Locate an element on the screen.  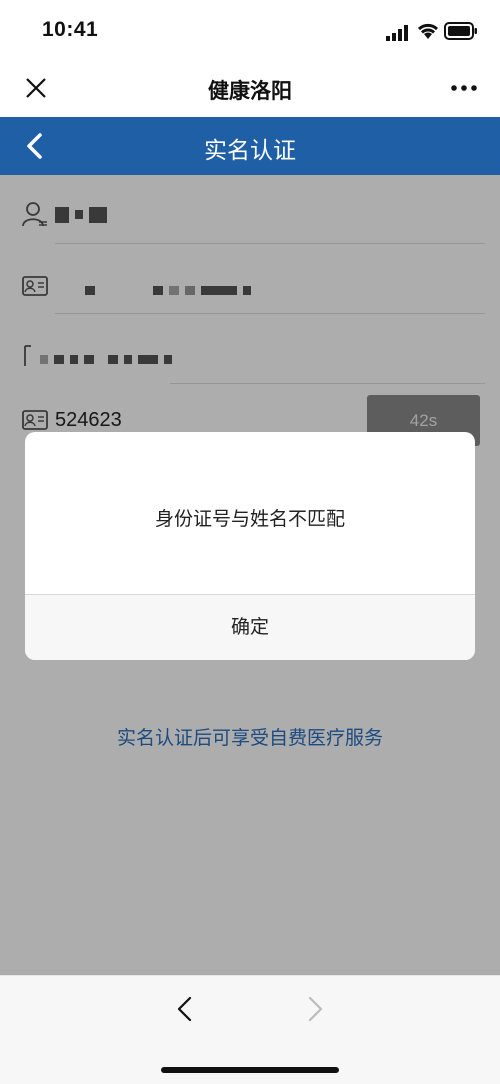
battery-icon is located at coordinates (460, 31).